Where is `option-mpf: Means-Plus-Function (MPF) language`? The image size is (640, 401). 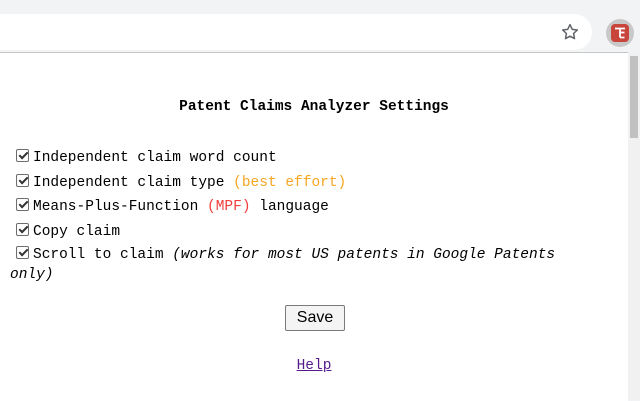 option-mpf: Means-Plus-Function (MPF) language is located at coordinates (305, 208).